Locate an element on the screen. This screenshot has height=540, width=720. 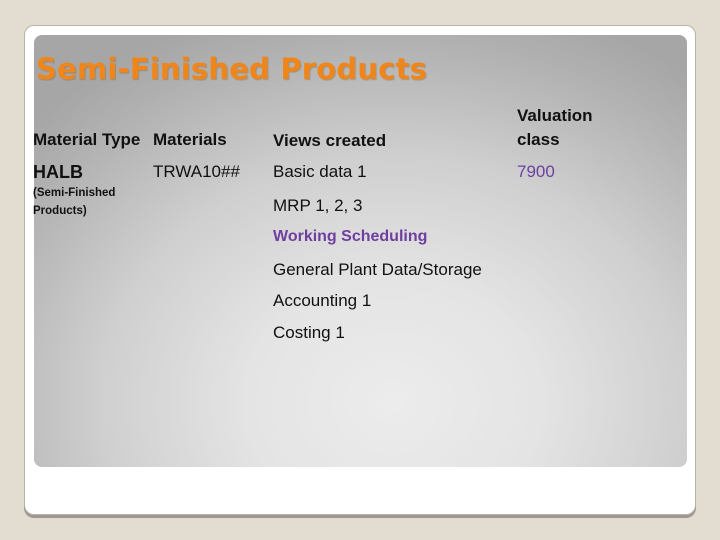
material-type-description-line2: Products) is located at coordinates (60, 211).